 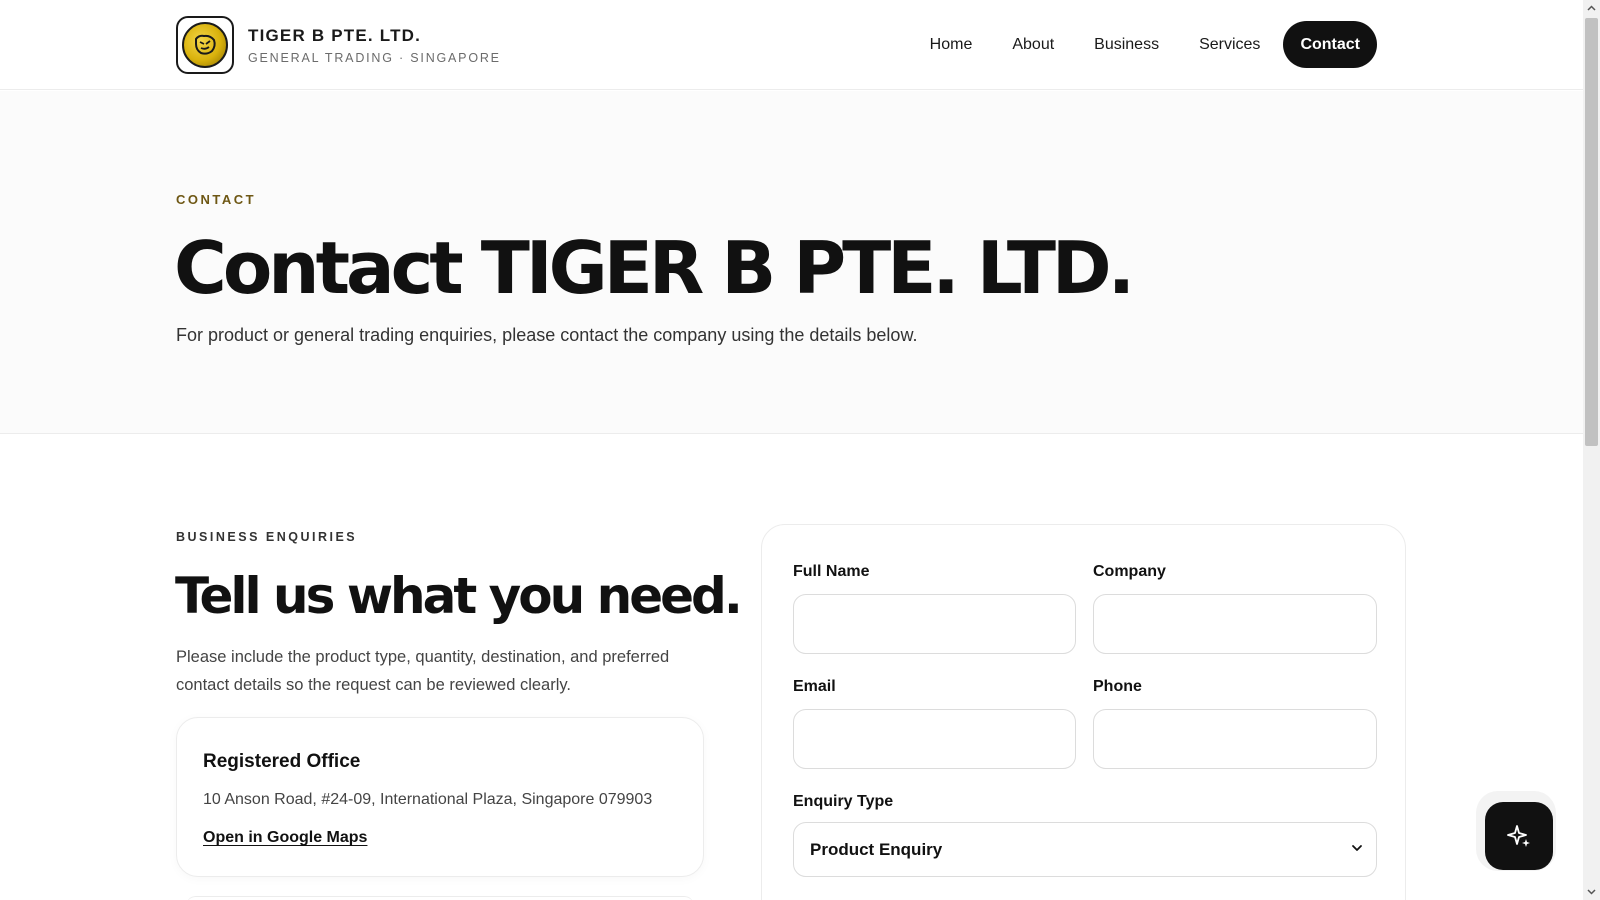 I want to click on page-title: Contact TIGER B PTE. LTD., so click(x=654, y=268).